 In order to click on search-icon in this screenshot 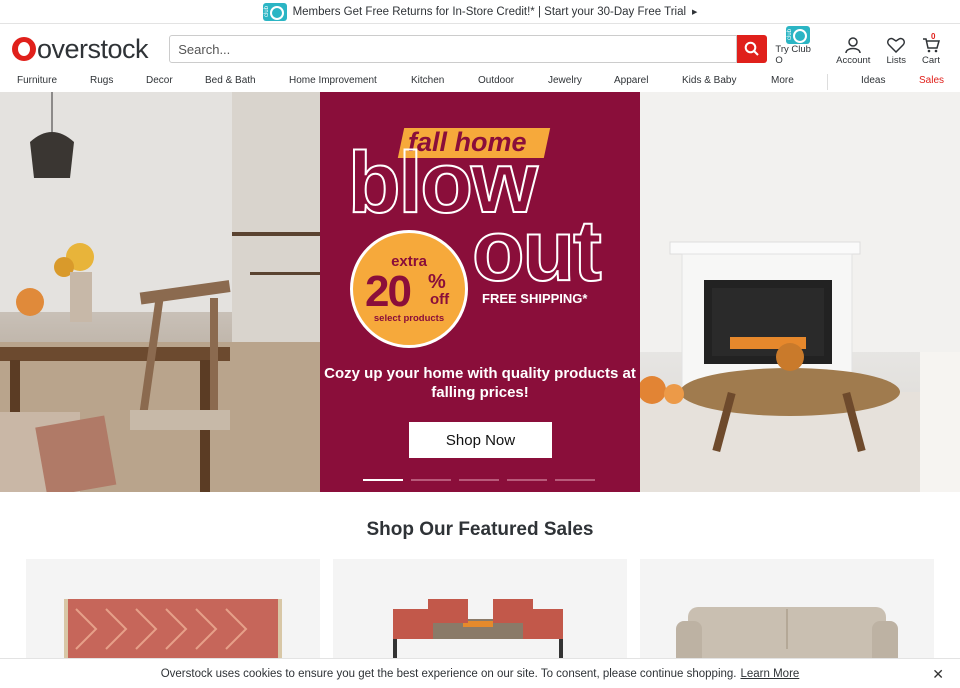, I will do `click(751, 48)`.